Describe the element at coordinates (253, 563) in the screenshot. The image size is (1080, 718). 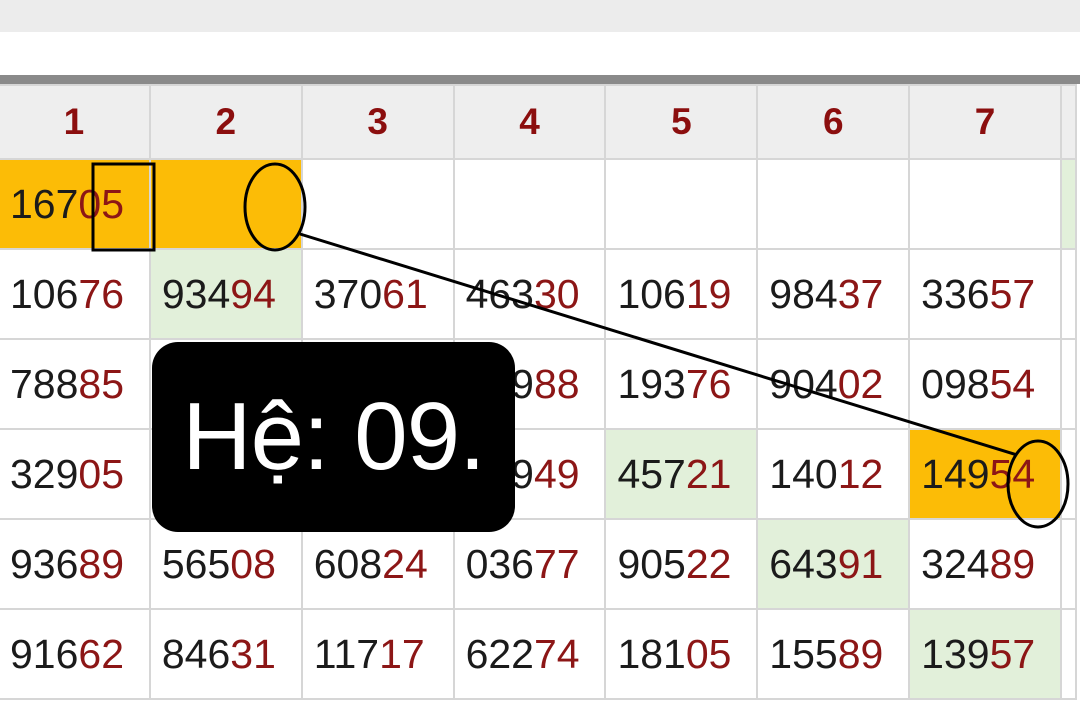
I see `number-tail: 08` at that location.